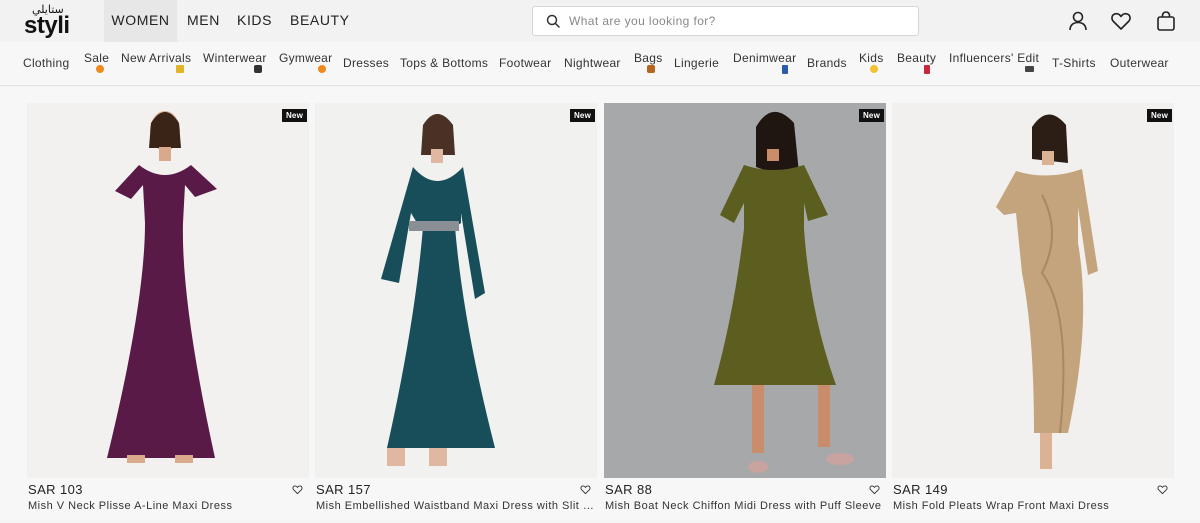 This screenshot has height=523, width=1200. What do you see at coordinates (156, 58) in the screenshot?
I see `category-new-arrivals: New Arrivals` at bounding box center [156, 58].